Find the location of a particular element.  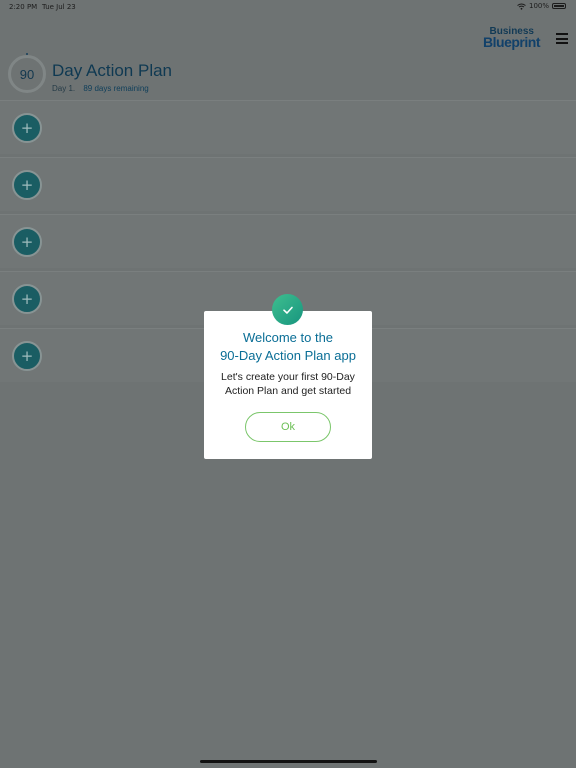

day-status-line: Day 1. 89 days remaining is located at coordinates (100, 88).